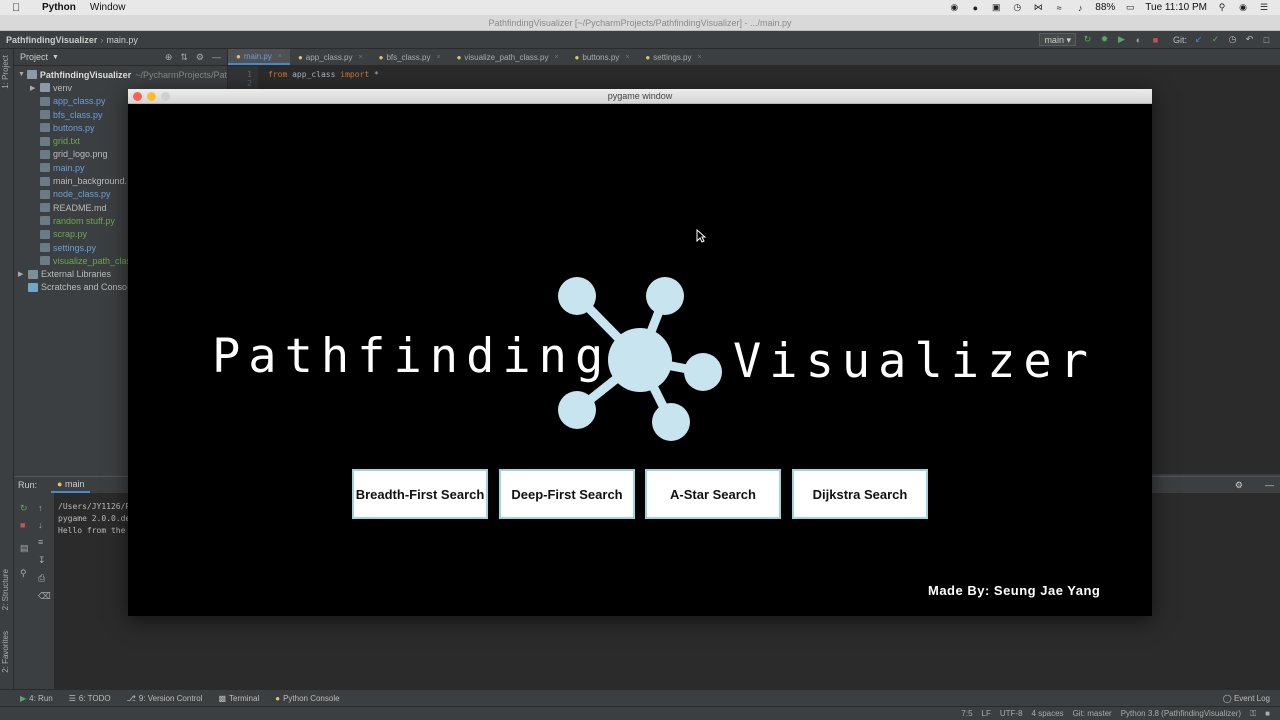 The image size is (1280, 720). I want to click on battery-icon: ▭, so click(1130, 7).